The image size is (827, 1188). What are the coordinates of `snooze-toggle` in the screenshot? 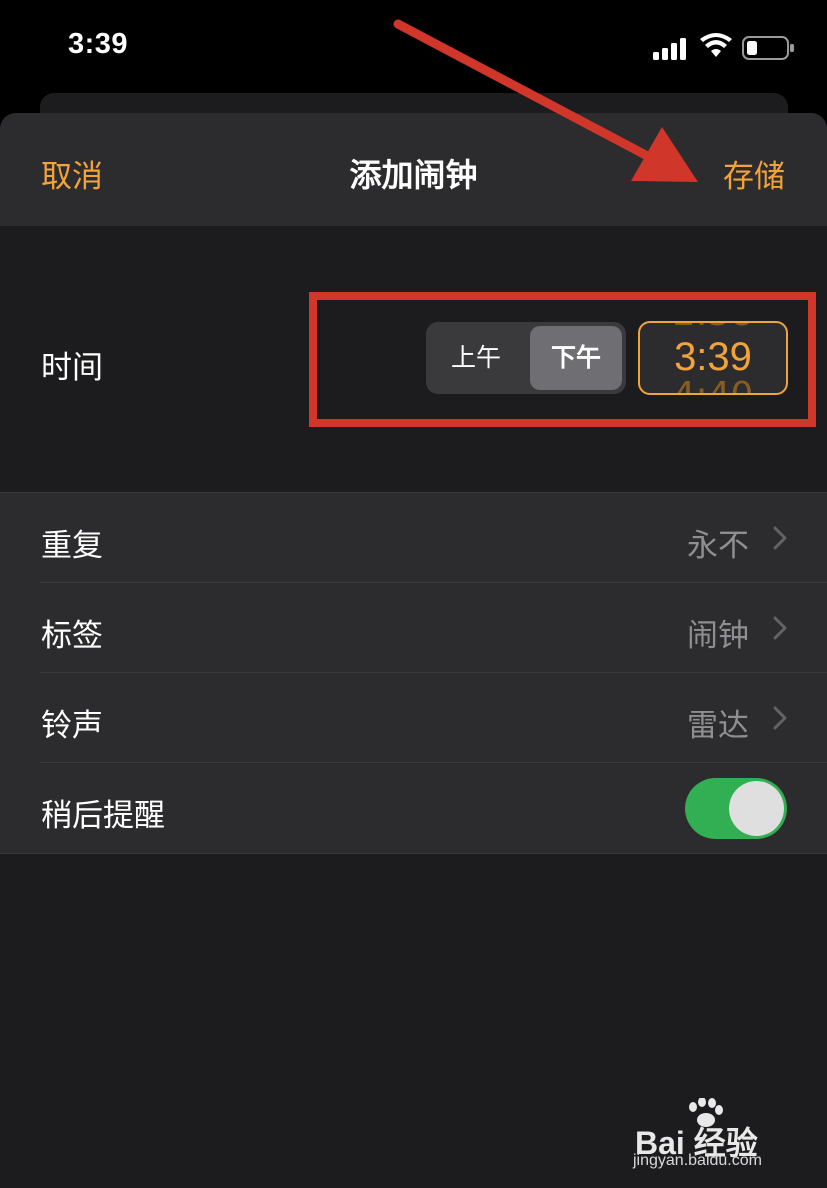 It's located at (736, 808).